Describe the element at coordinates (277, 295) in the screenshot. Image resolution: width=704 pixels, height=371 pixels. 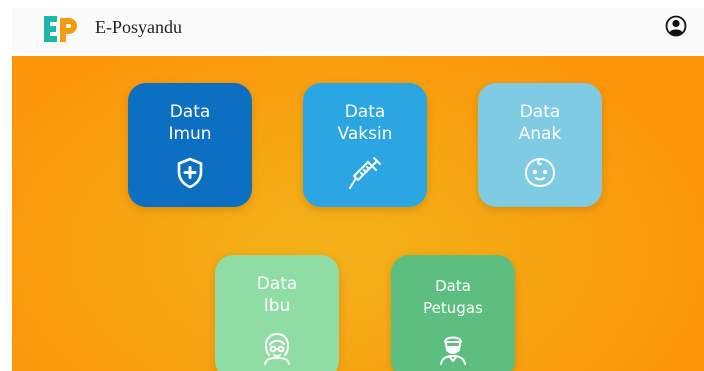
I see `tile-label: Data Ibu` at that location.